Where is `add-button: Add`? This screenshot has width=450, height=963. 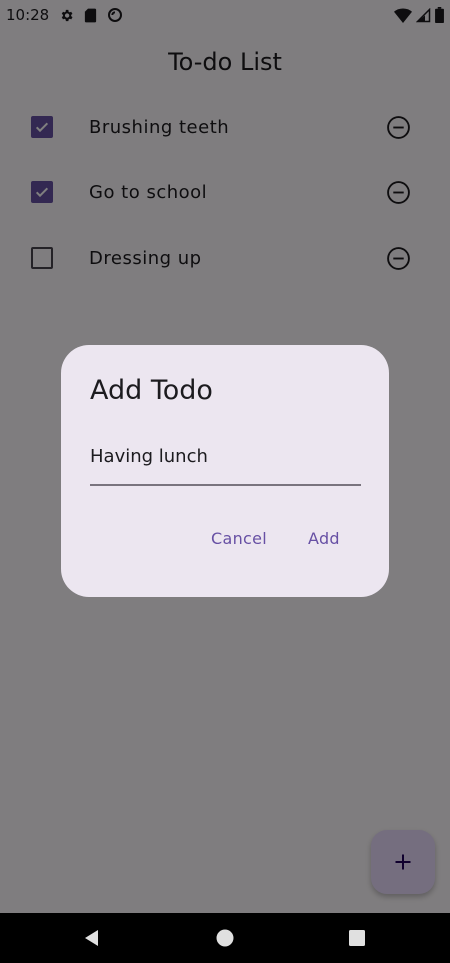
add-button: Add is located at coordinates (324, 538).